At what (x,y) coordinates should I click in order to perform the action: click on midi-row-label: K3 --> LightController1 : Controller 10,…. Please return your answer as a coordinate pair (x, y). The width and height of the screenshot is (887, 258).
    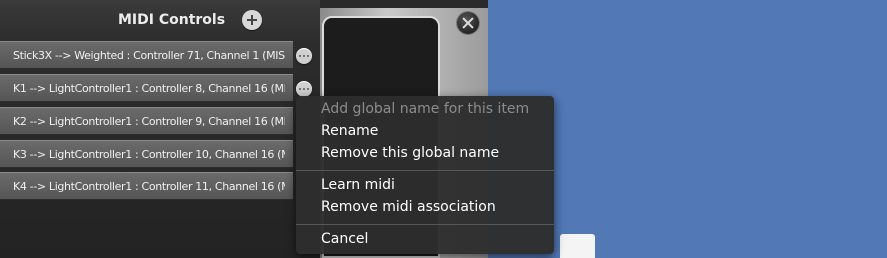
    Looking at the image, I should click on (149, 154).